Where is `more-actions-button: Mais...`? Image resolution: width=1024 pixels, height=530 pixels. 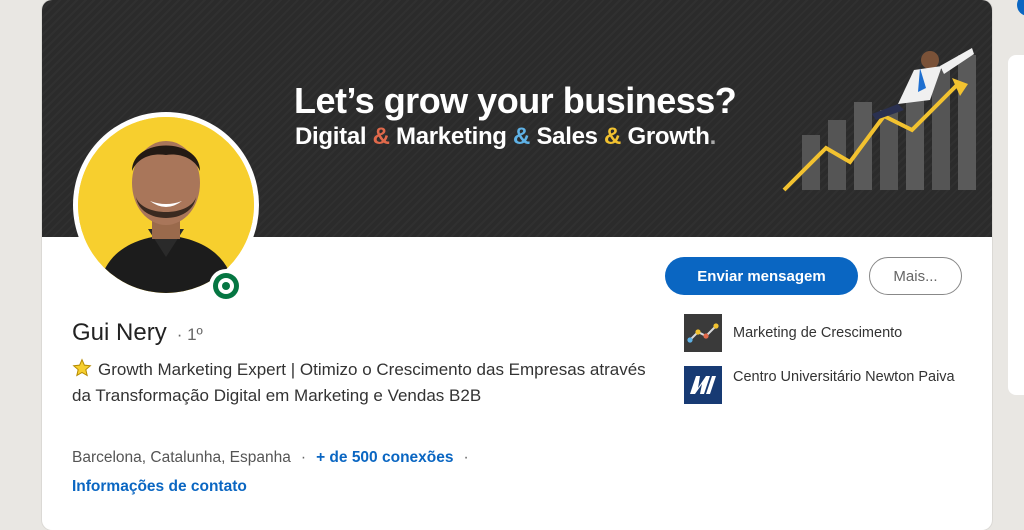
more-actions-button: Mais... is located at coordinates (915, 276).